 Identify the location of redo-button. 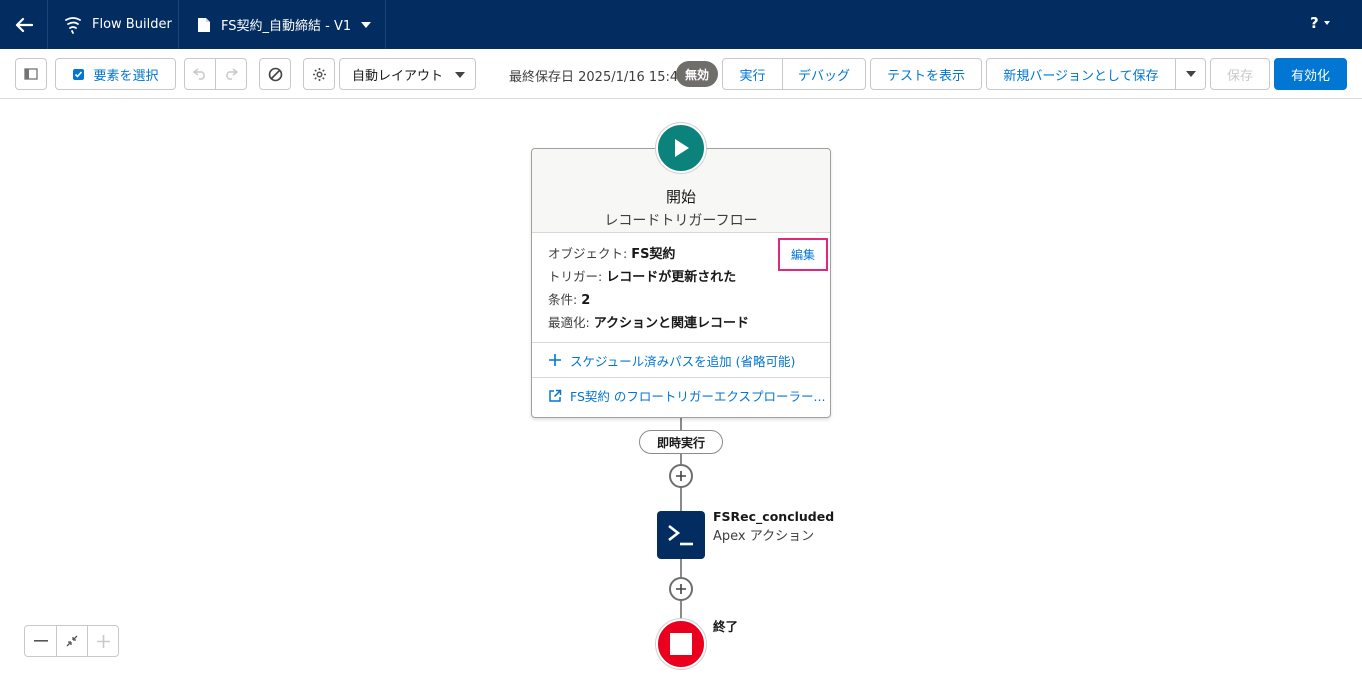
(230, 74).